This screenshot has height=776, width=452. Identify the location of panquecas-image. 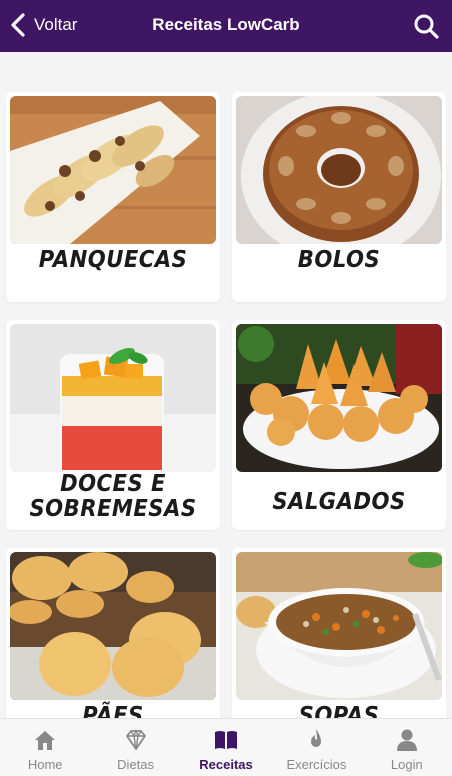
(113, 170).